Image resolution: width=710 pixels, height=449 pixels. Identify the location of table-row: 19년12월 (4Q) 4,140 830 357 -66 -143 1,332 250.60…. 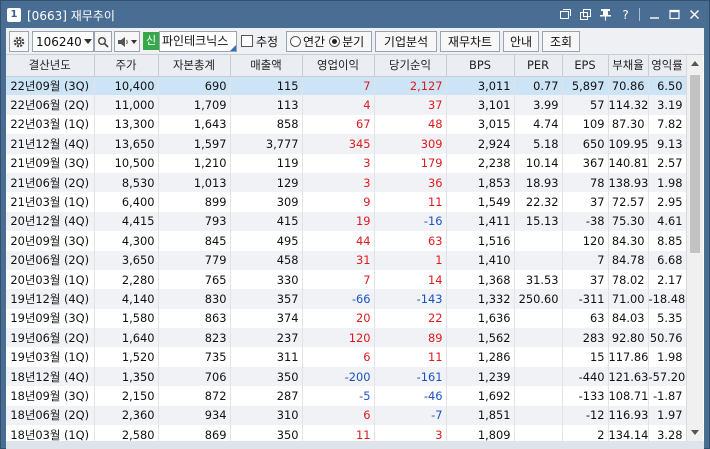
(346, 299).